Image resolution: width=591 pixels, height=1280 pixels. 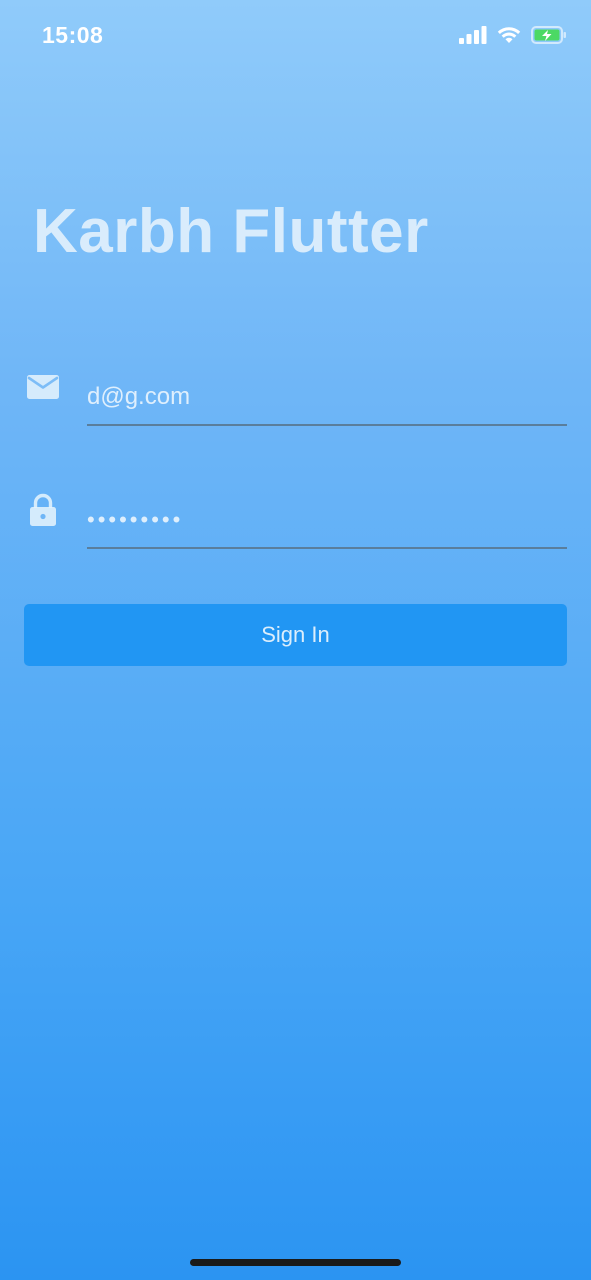 I want to click on email-field, so click(x=327, y=398).